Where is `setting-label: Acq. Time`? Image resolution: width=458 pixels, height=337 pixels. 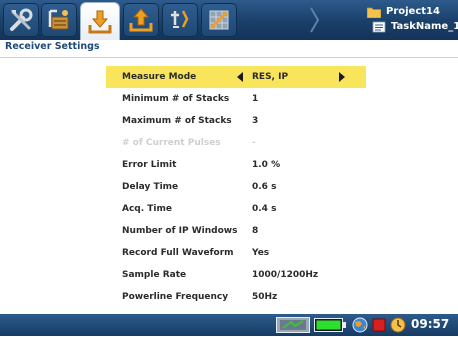
setting-label: Acq. Time is located at coordinates (147, 209).